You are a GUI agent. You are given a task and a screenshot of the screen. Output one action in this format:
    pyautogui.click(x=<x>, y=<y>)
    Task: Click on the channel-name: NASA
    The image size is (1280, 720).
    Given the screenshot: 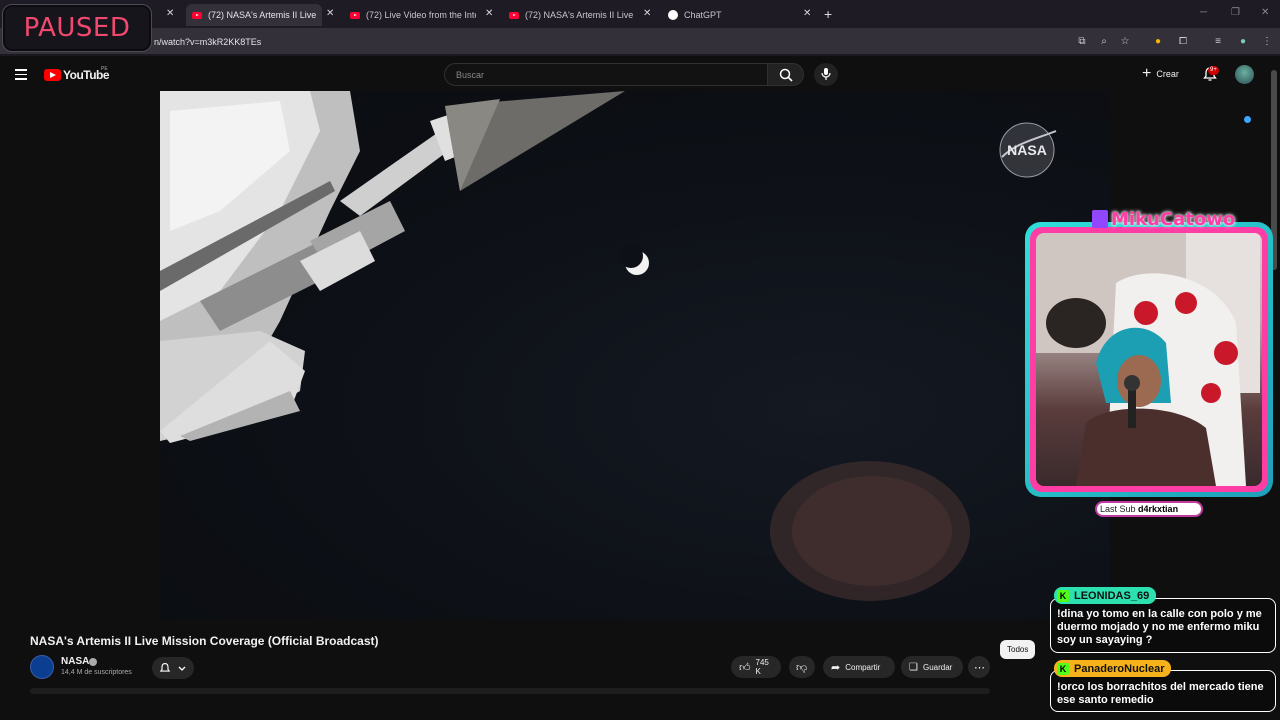 What is the action you would take?
    pyautogui.click(x=75, y=661)
    